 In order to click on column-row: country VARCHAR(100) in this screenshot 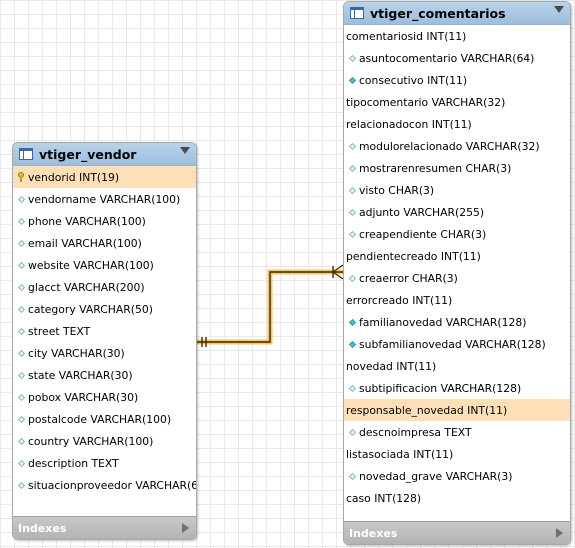, I will do `click(104, 441)`.